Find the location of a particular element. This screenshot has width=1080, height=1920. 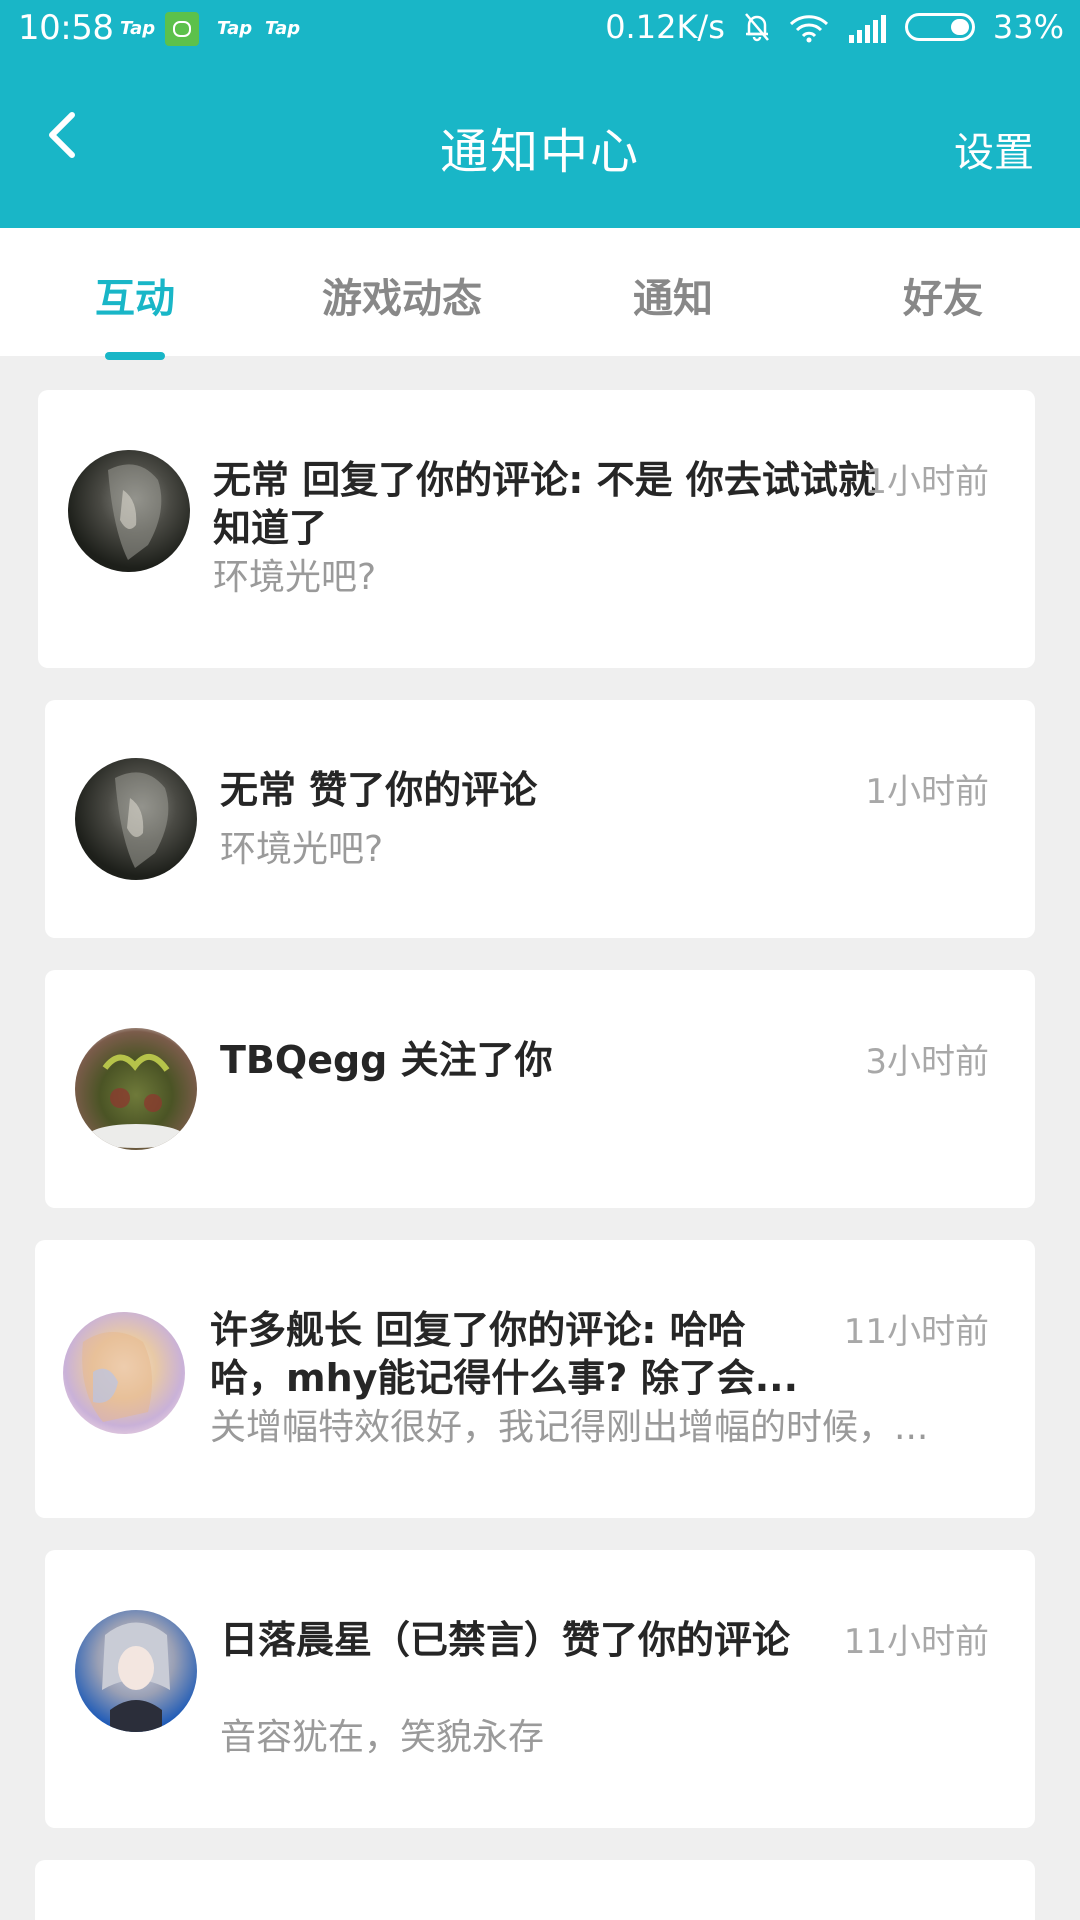

app-bar: 通知中心 设置 is located at coordinates (540, 144).